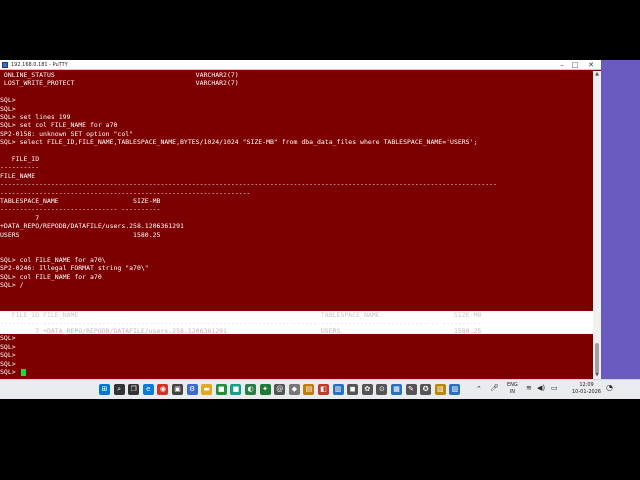 This screenshot has width=640, height=480. What do you see at coordinates (74, 268) in the screenshot?
I see `terminal-line: SP2-0246: Illegal FORMAT string "a70\"` at bounding box center [74, 268].